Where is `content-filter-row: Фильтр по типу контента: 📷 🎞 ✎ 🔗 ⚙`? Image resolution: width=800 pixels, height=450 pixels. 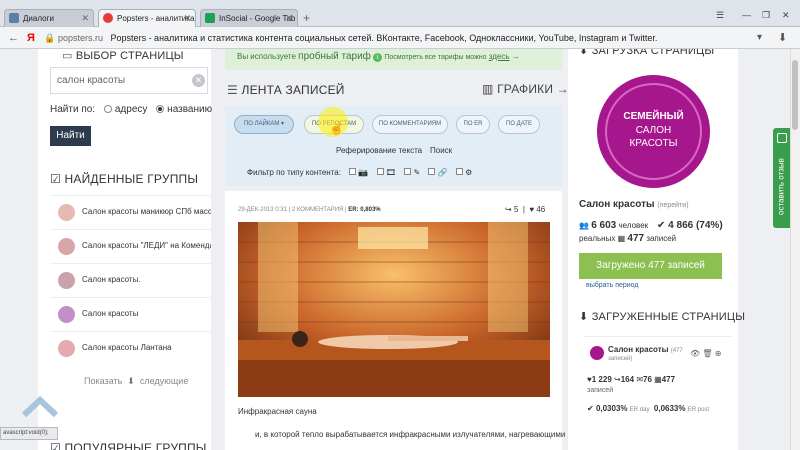
content-filter-row: Фильтр по типу контента: 📷 🎞 ✎ 🔗 ⚙ is located at coordinates (360, 172).